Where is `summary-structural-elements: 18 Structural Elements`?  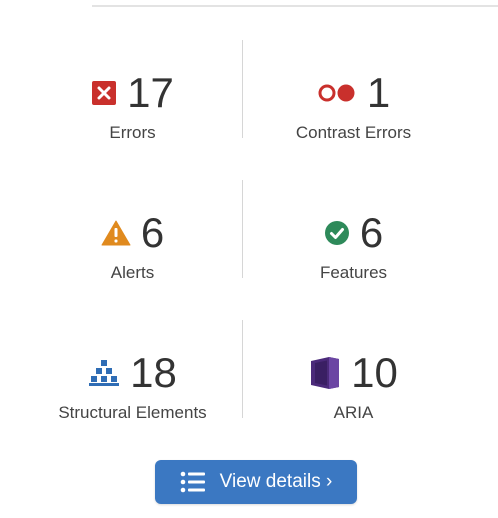
summary-structural-elements: 18 Structural Elements is located at coordinates (132, 388).